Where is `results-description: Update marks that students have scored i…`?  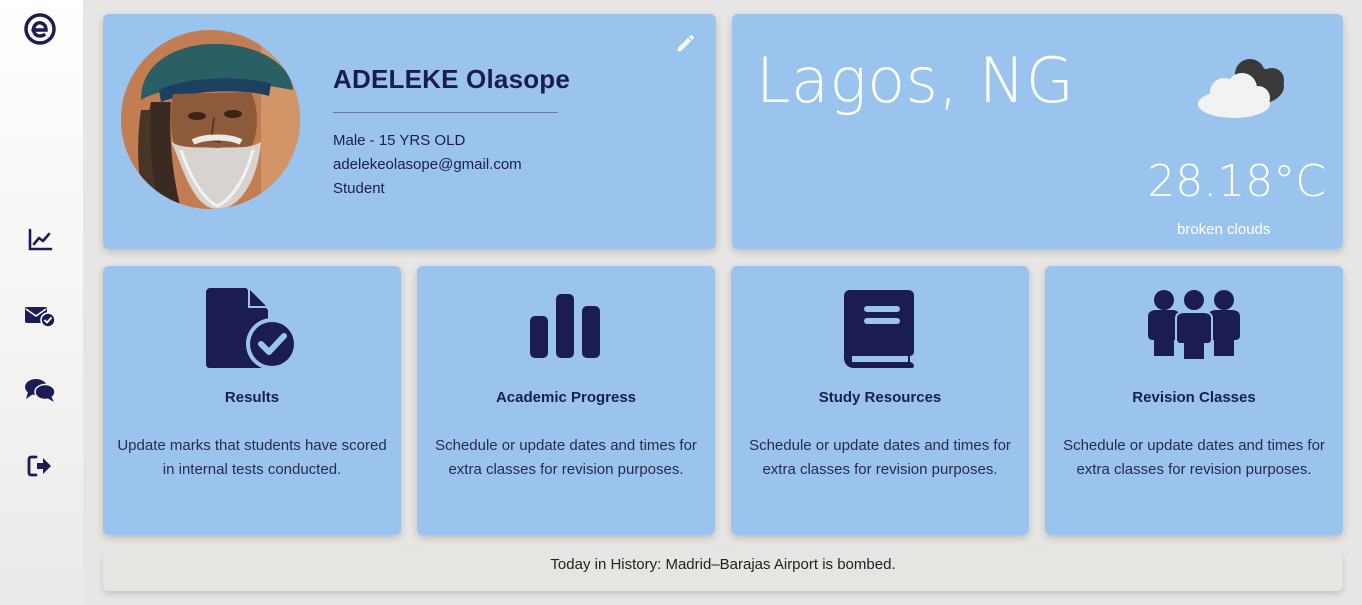 results-description: Update marks that students have scored i… is located at coordinates (252, 457).